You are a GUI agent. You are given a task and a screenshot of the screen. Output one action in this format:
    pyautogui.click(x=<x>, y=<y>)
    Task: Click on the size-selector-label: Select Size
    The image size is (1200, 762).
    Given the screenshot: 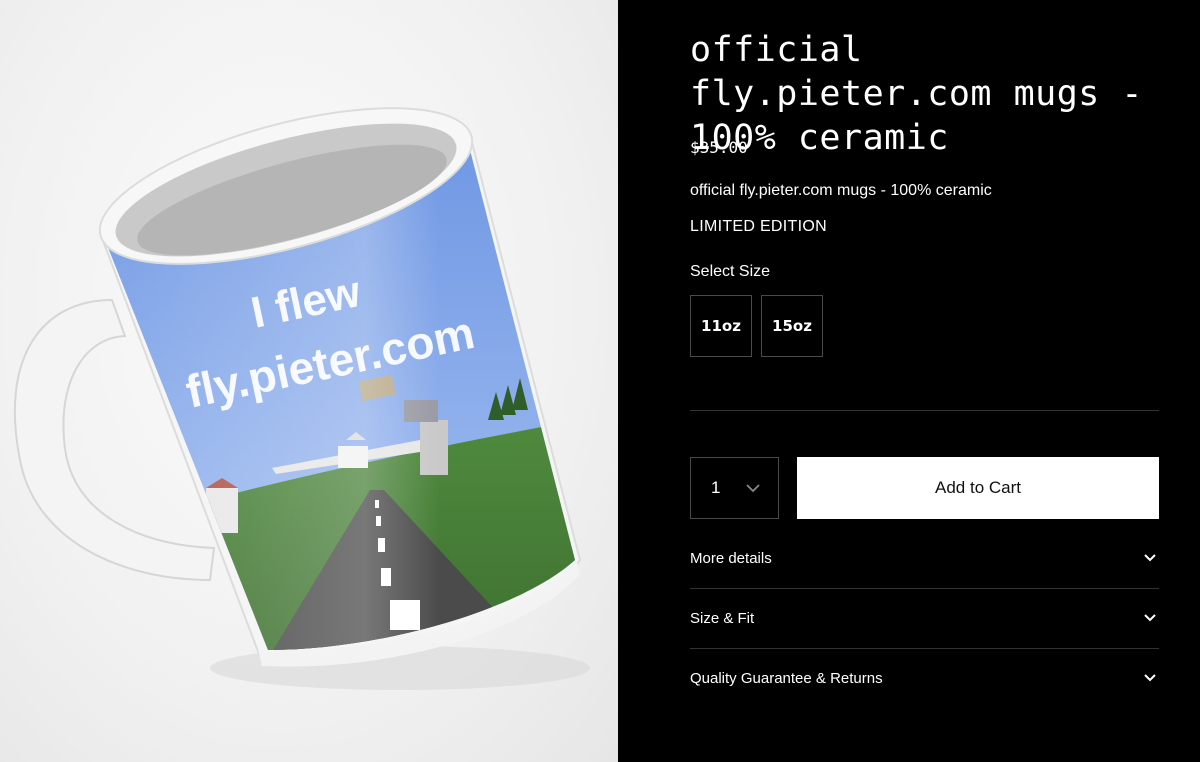 What is the action you would take?
    pyautogui.click(x=730, y=271)
    